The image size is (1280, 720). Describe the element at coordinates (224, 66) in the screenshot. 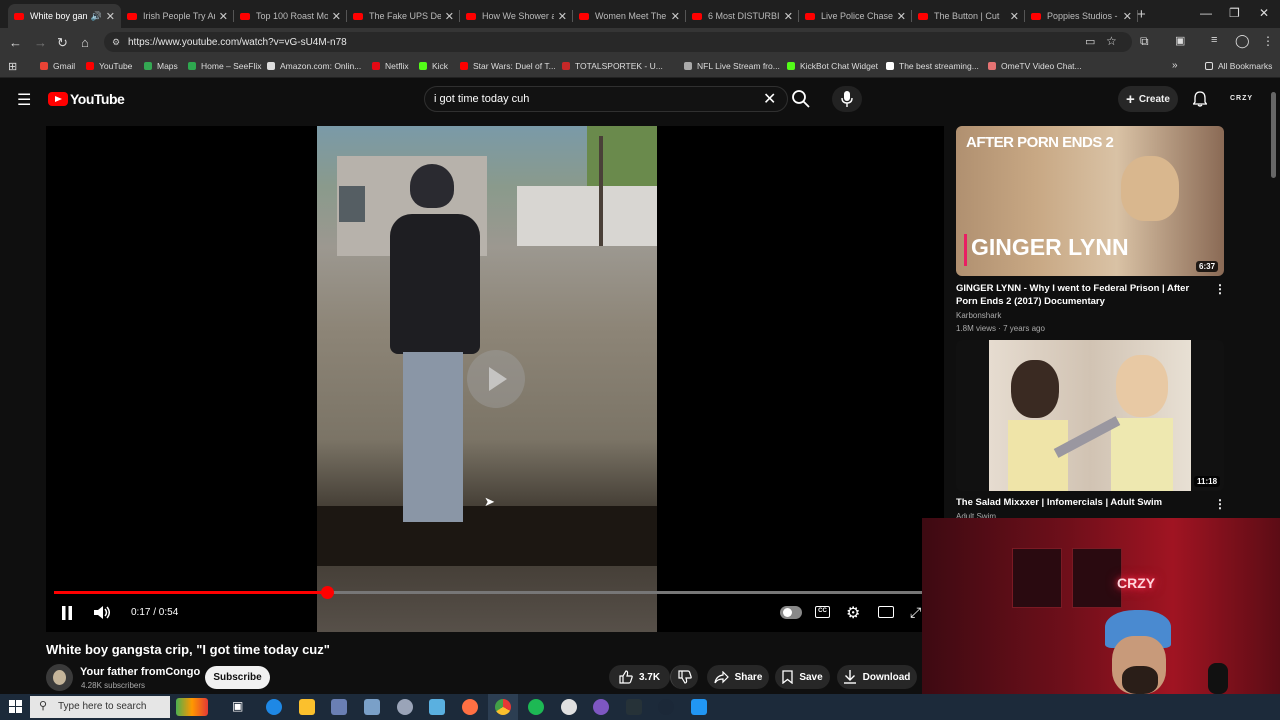

I see `bookmark-item: Home – SeeFlix` at that location.